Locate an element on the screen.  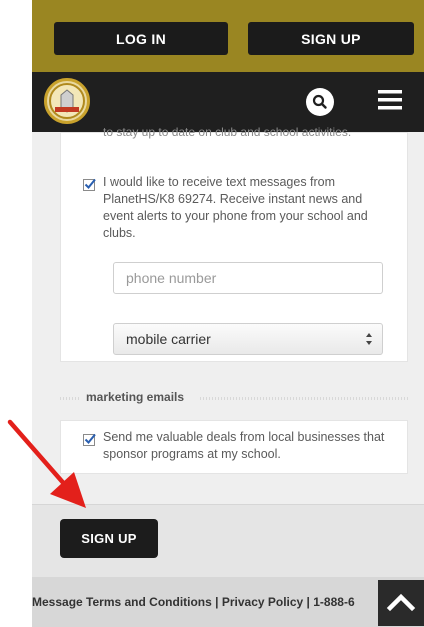
checkmark-icon is located at coordinates (90, 183).